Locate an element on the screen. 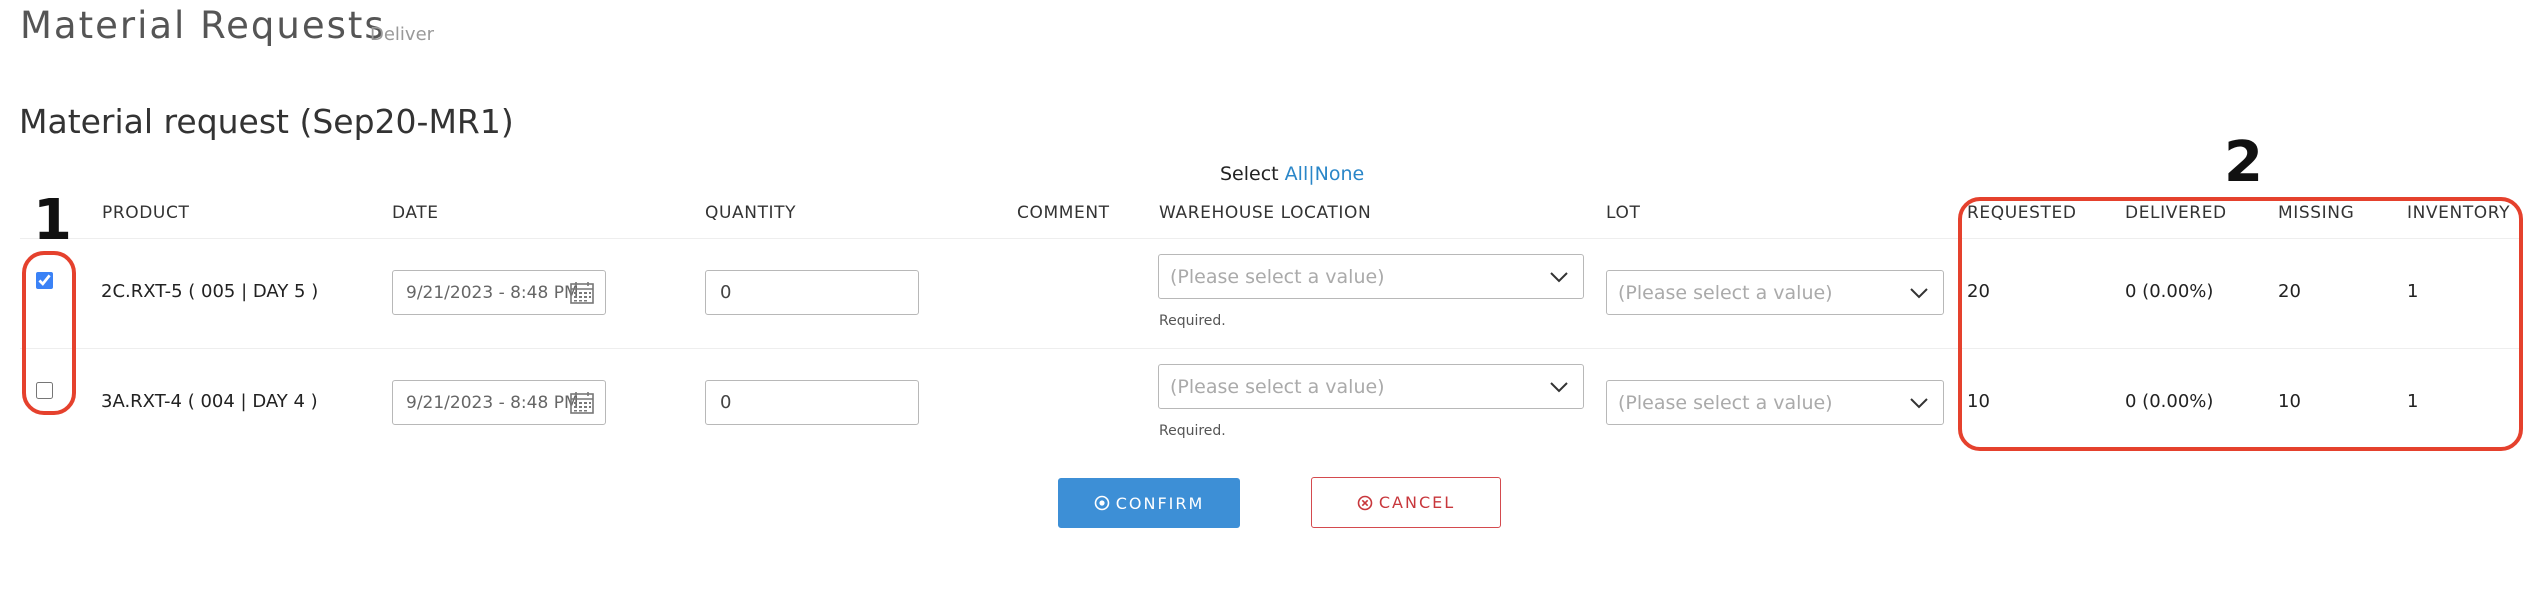  row-1-warehouse-select: (Please select a value) is located at coordinates (1371, 276).